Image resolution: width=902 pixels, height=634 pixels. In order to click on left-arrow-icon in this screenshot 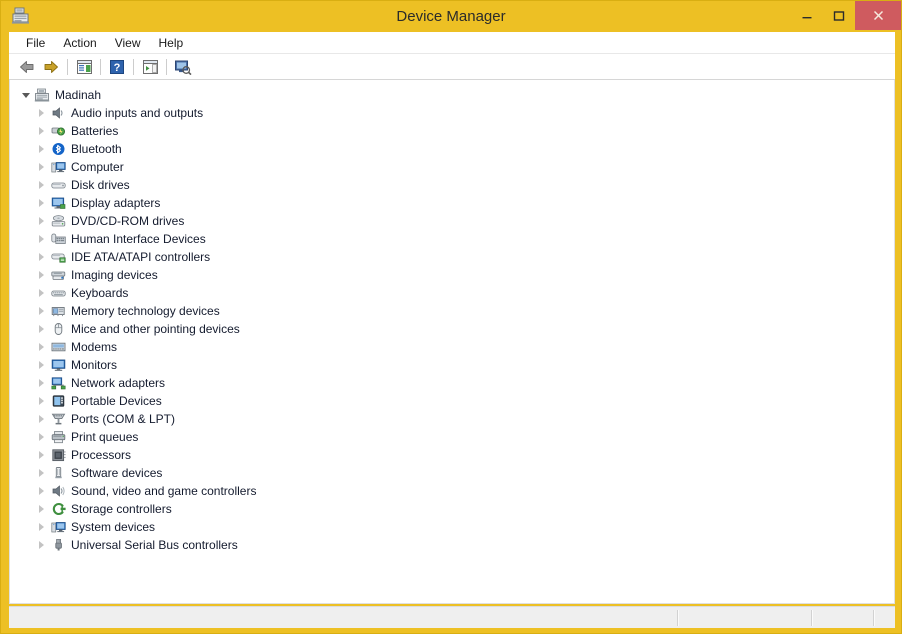, I will do `click(27, 66)`.